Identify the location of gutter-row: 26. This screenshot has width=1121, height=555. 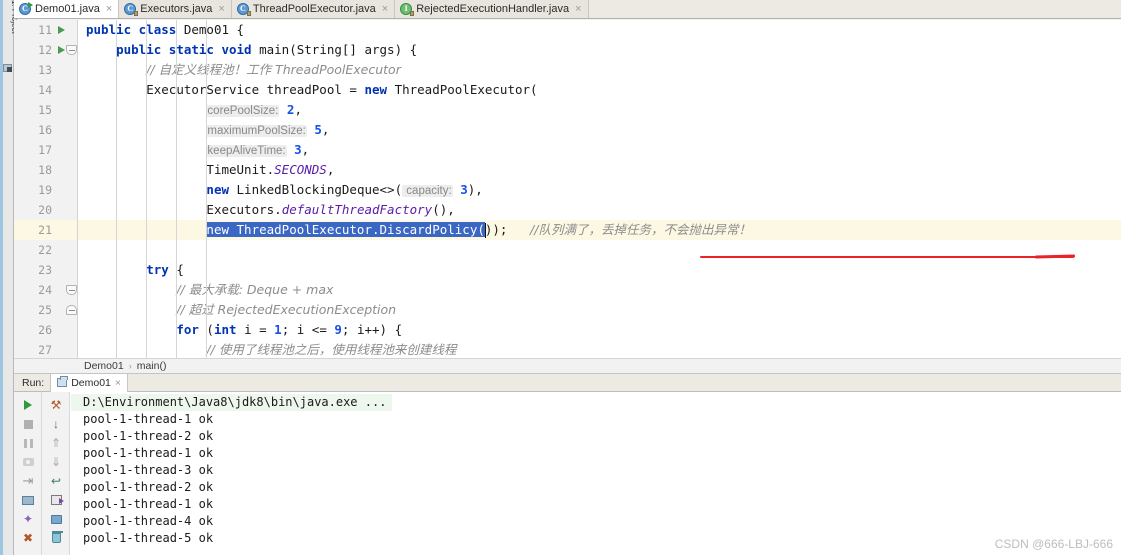
(45, 330).